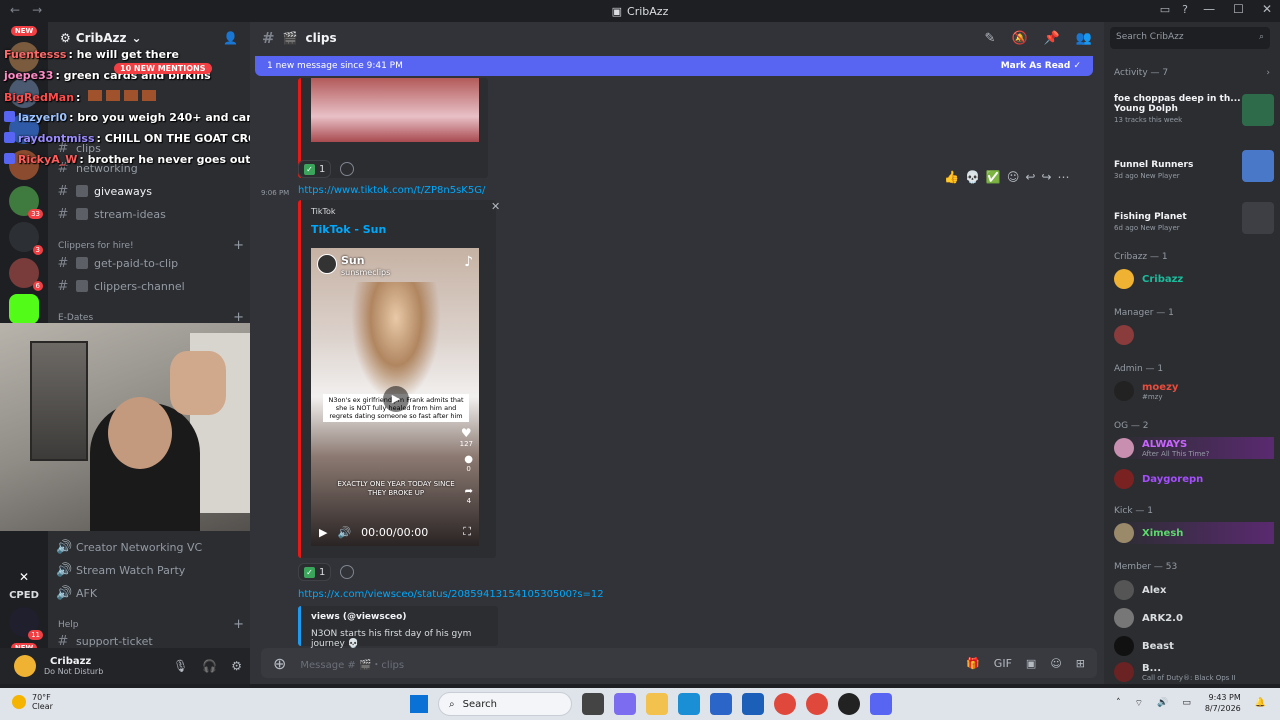 Image resolution: width=1280 pixels, height=720 pixels. I want to click on server-icon-5: 33, so click(26, 202).